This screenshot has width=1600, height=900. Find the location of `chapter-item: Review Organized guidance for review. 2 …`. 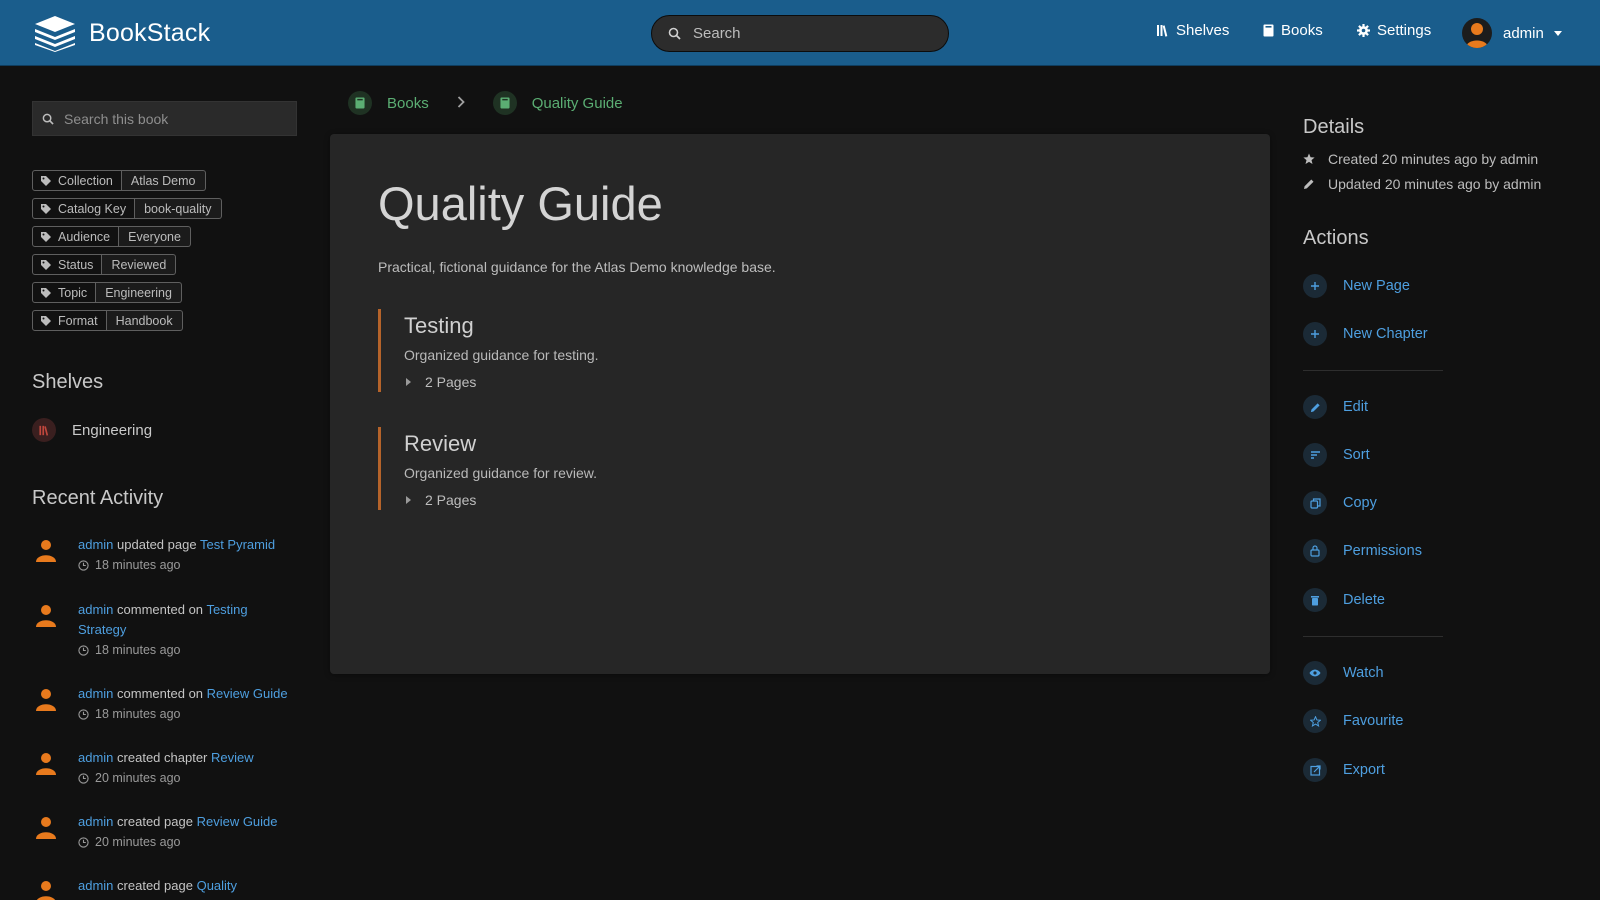

chapter-item: Review Organized guidance for review. 2 … is located at coordinates (678, 468).